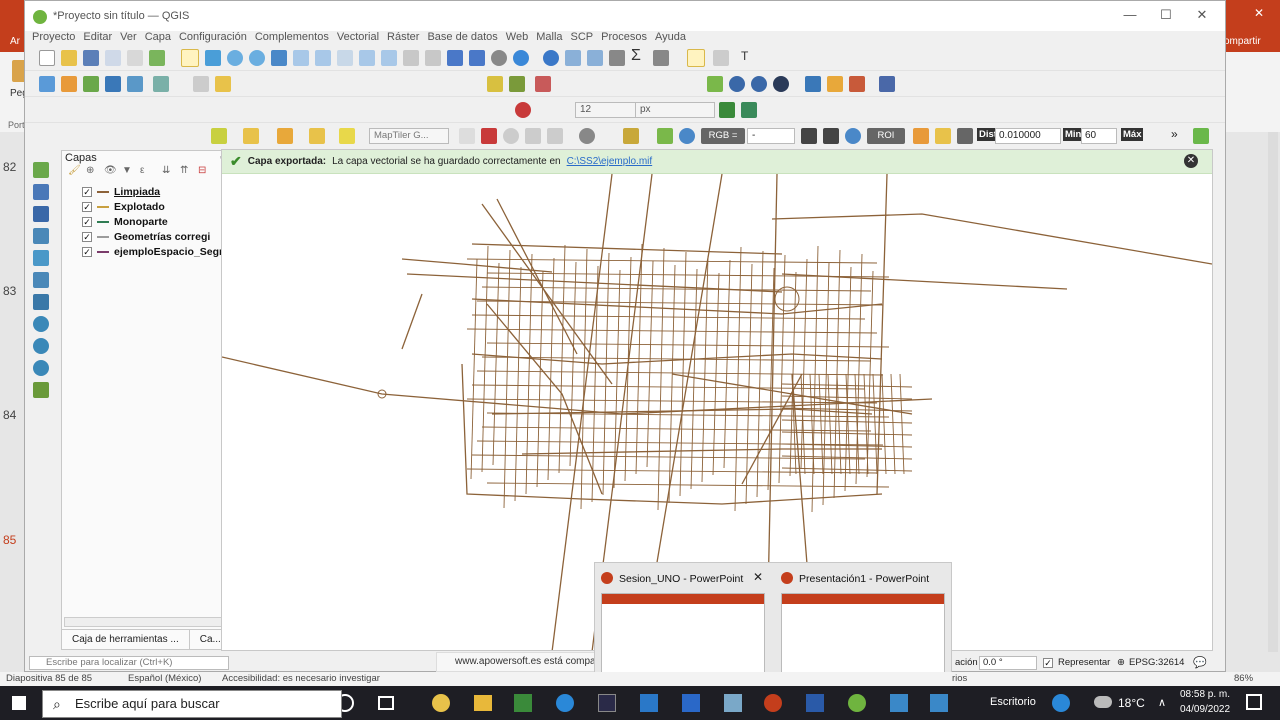  What do you see at coordinates (1103, 702) in the screenshot?
I see `weather-icon` at bounding box center [1103, 702].